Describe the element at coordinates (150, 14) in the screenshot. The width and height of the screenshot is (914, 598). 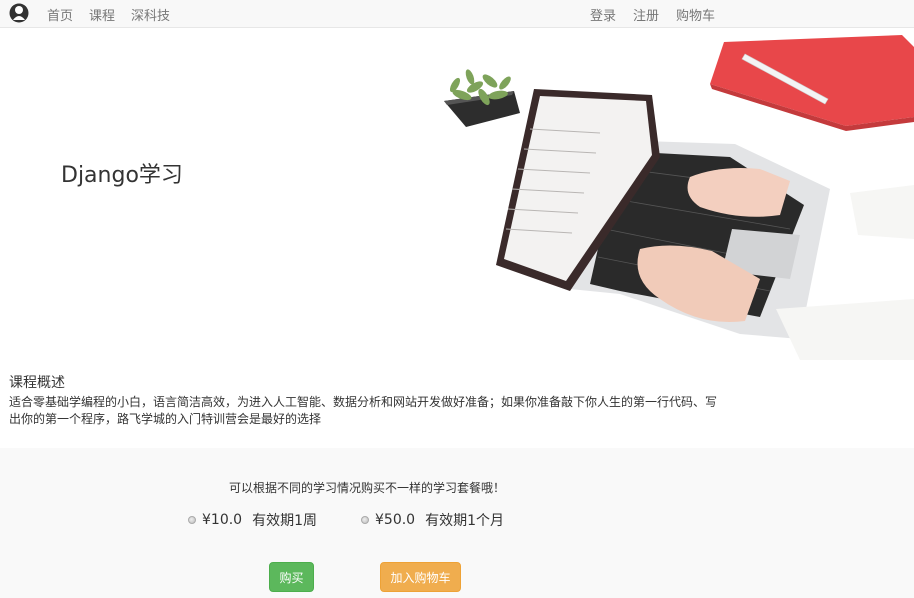
I see `nav-link-tech: 深科技` at that location.